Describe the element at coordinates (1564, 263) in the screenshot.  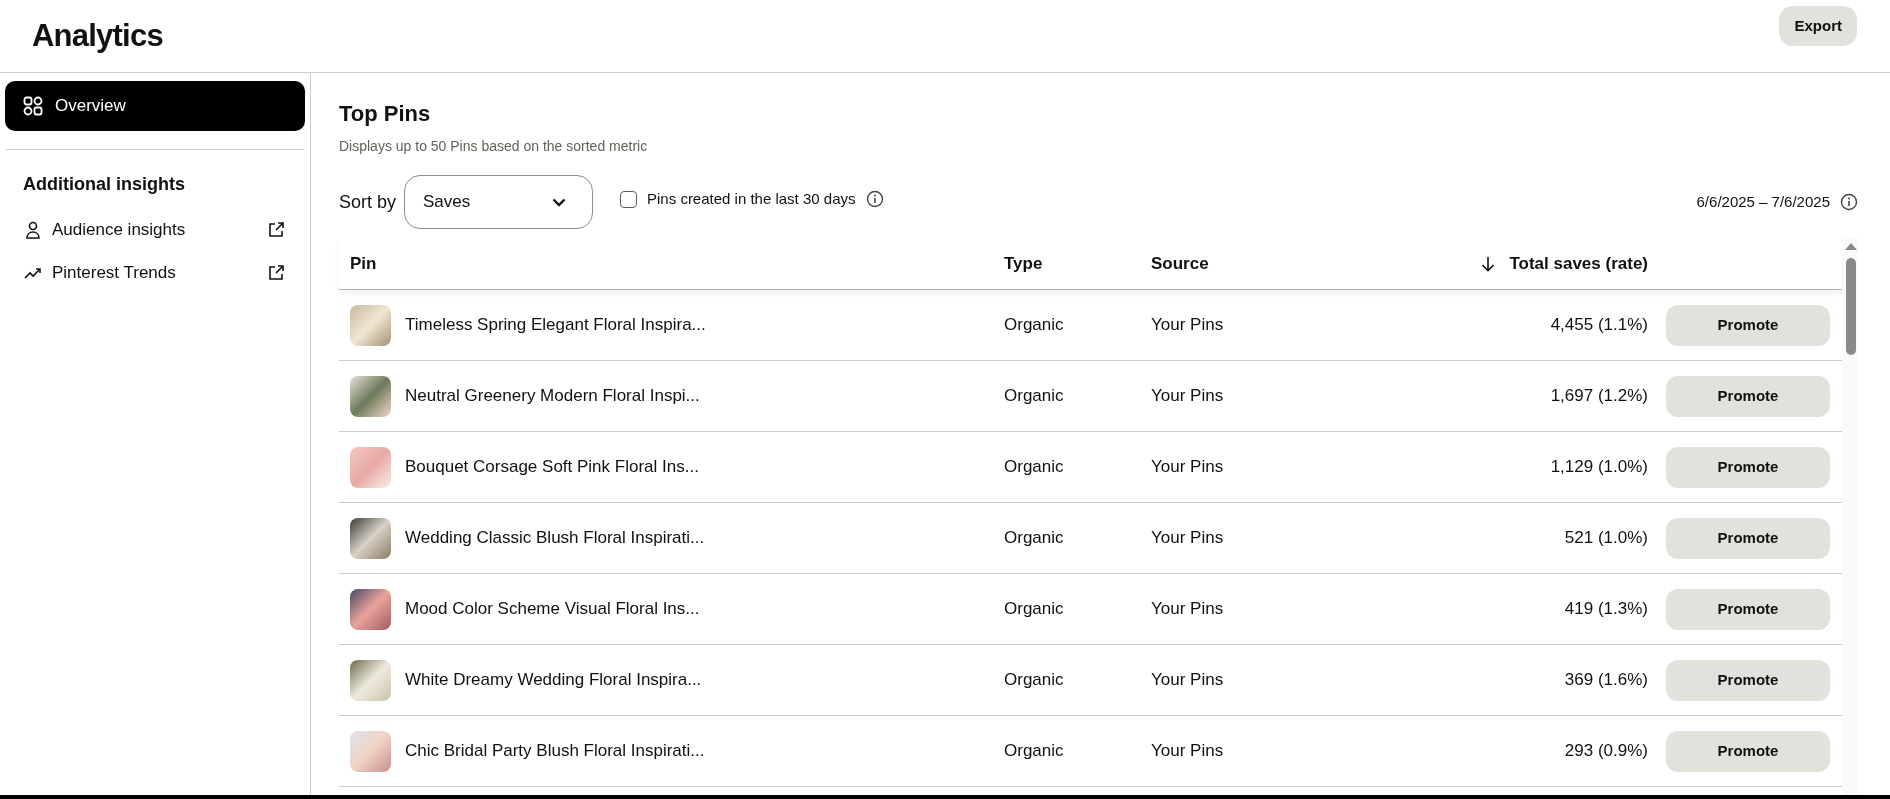
I see `column-header: Total saves (rate)` at that location.